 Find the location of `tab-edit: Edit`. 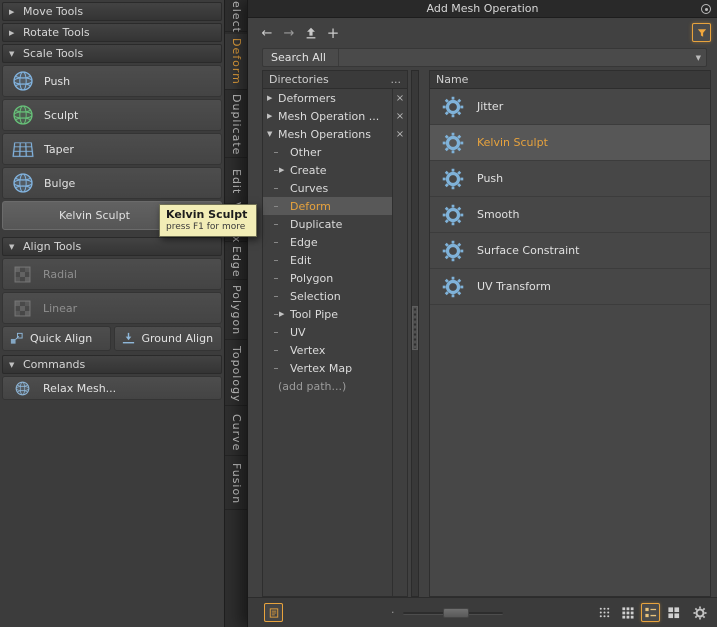

tab-edit: Edit is located at coordinates (236, 182).